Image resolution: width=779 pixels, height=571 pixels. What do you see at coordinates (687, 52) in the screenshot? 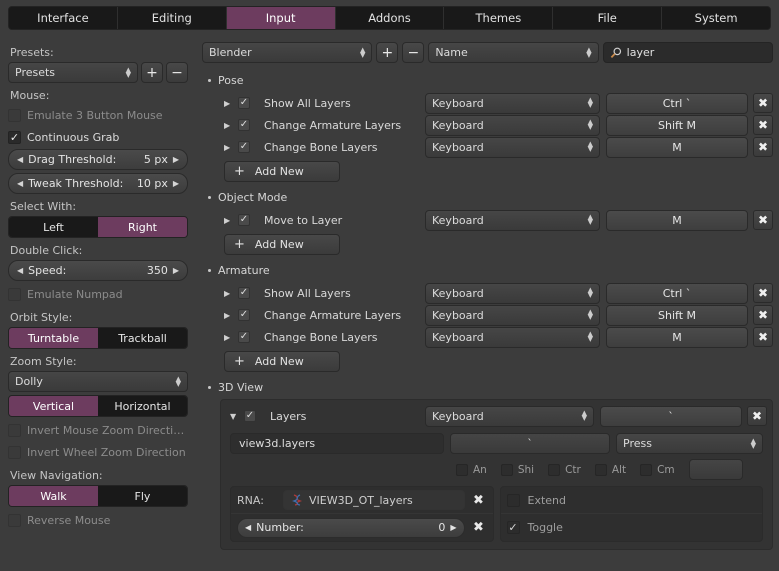
I see `search-input: layer` at bounding box center [687, 52].